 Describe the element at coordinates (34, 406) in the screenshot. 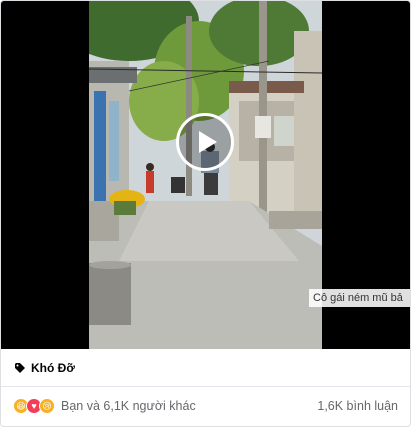

I see `reaction-icons: 😆 ♥ 😢` at that location.